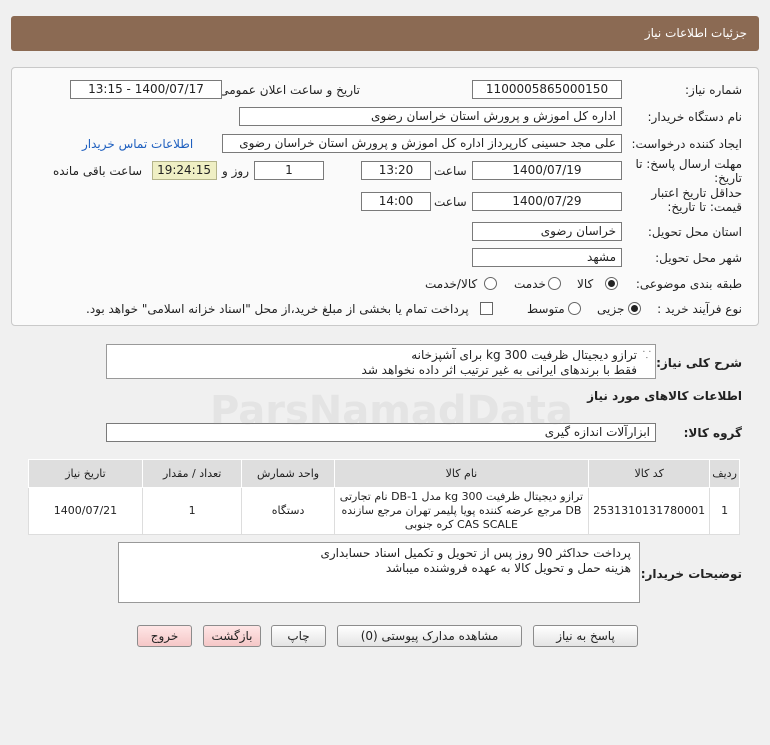  What do you see at coordinates (695, 33) in the screenshot?
I see `page-title: جزئیات اطلاعات نیاز` at bounding box center [695, 33].